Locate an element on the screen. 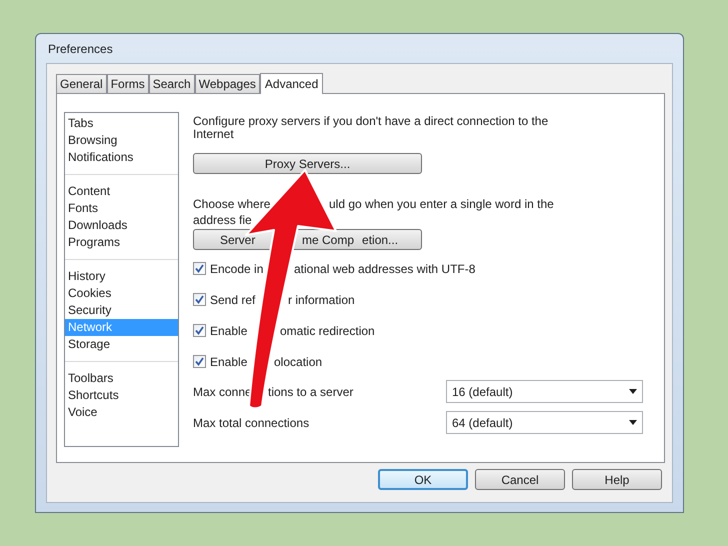  category-item: History is located at coordinates (121, 276).